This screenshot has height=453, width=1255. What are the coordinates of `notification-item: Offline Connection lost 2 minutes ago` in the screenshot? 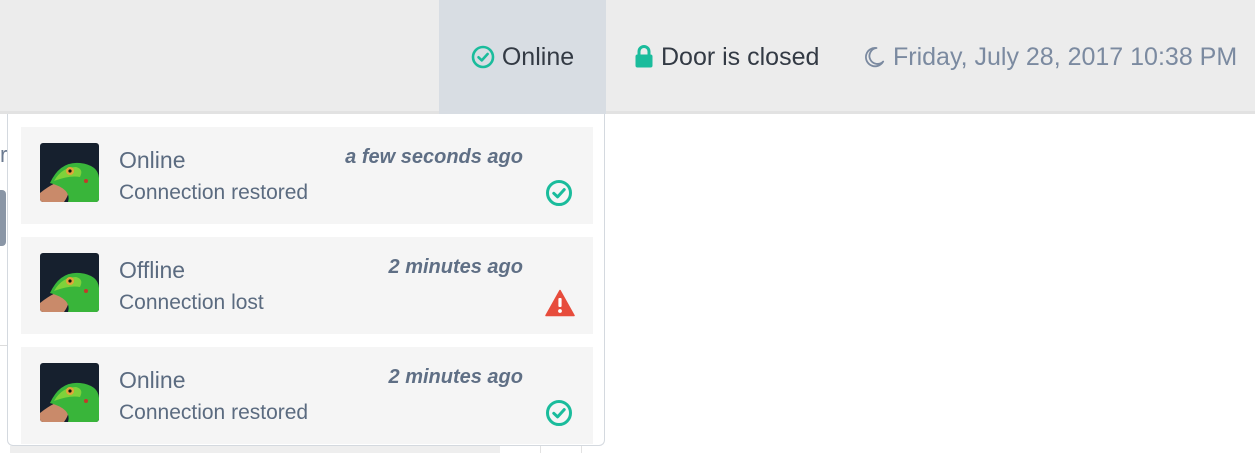 It's located at (307, 285).